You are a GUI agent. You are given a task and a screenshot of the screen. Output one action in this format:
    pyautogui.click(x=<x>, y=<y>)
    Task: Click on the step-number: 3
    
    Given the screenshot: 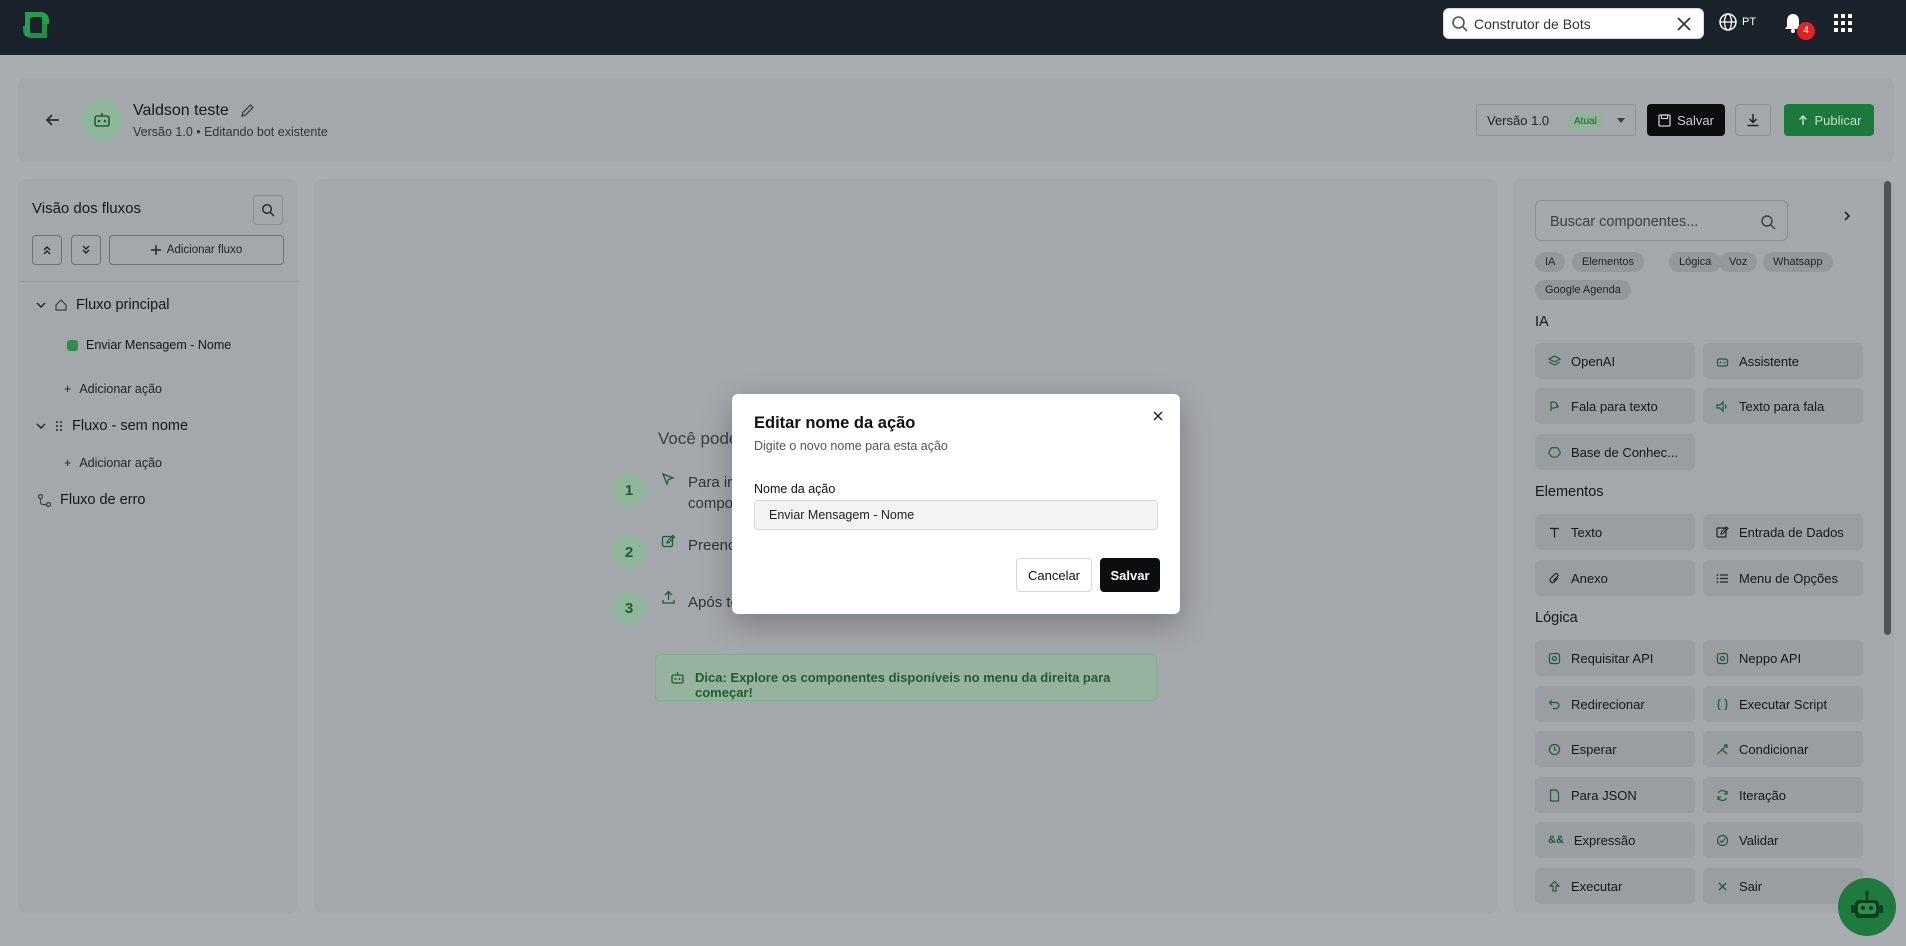 What is the action you would take?
    pyautogui.click(x=629, y=608)
    